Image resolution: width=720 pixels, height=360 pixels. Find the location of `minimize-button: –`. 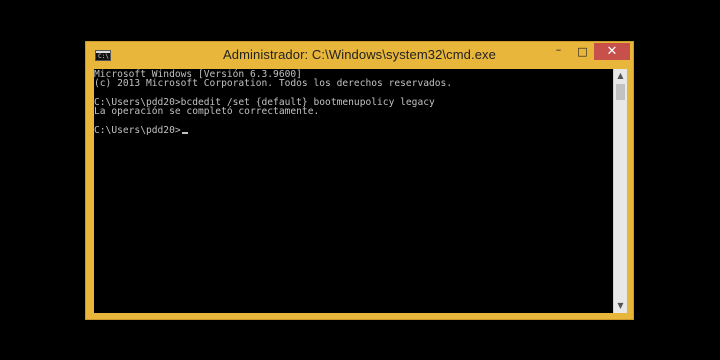

minimize-button: – is located at coordinates (558, 51).